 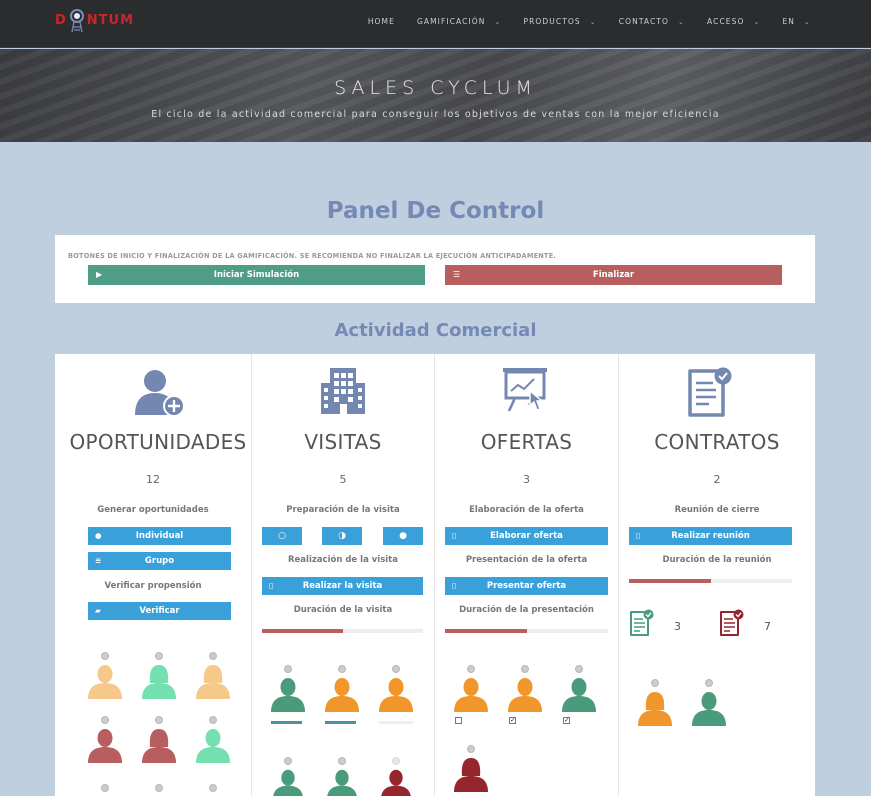 I want to click on visit-progress-mini, so click(x=286, y=722).